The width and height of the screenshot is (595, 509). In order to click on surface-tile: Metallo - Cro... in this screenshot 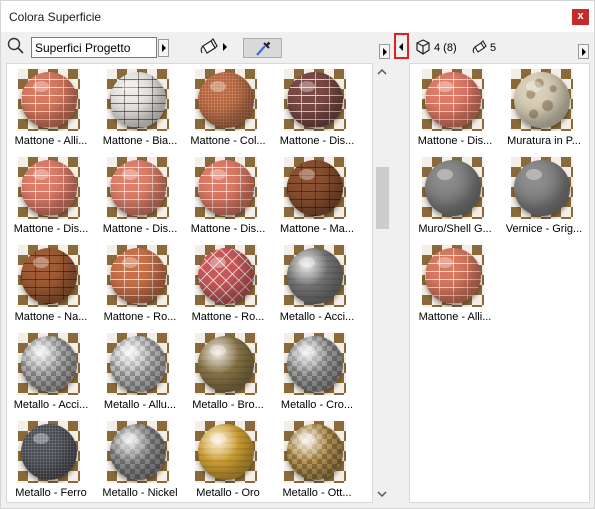, I will do `click(317, 375)`.